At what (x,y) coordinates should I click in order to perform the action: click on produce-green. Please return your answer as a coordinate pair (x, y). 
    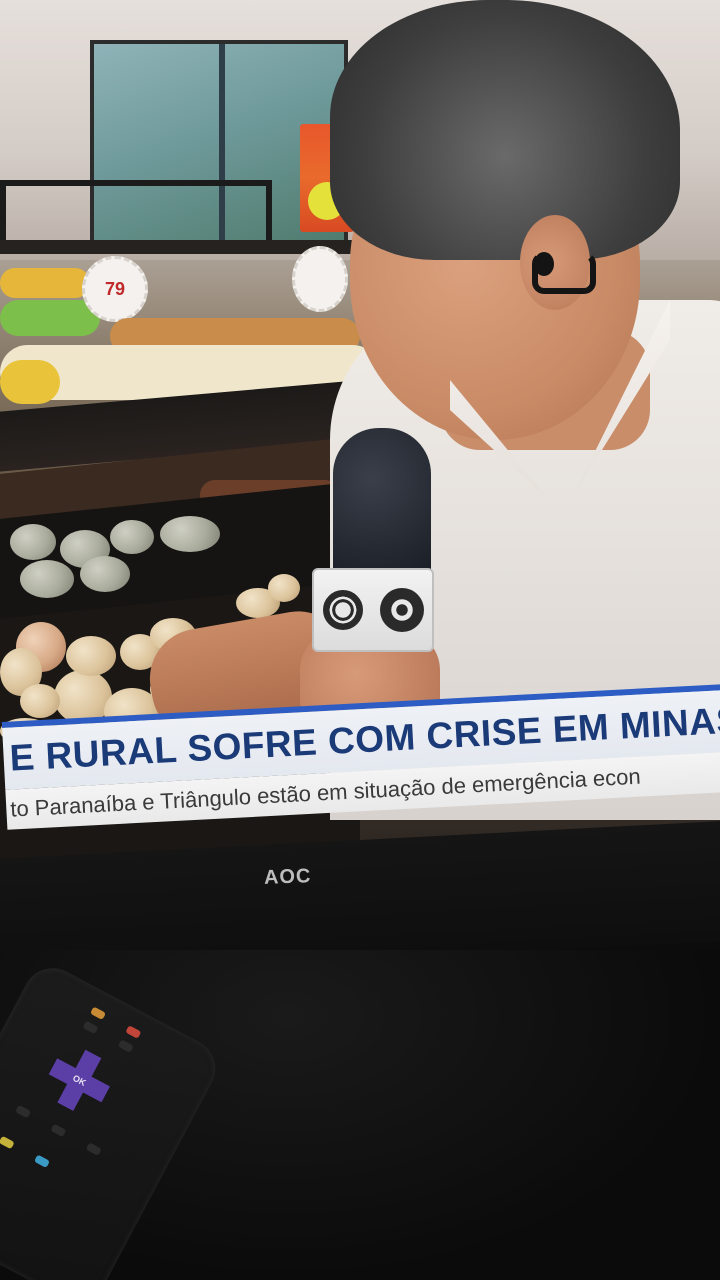
    Looking at the image, I should click on (50, 318).